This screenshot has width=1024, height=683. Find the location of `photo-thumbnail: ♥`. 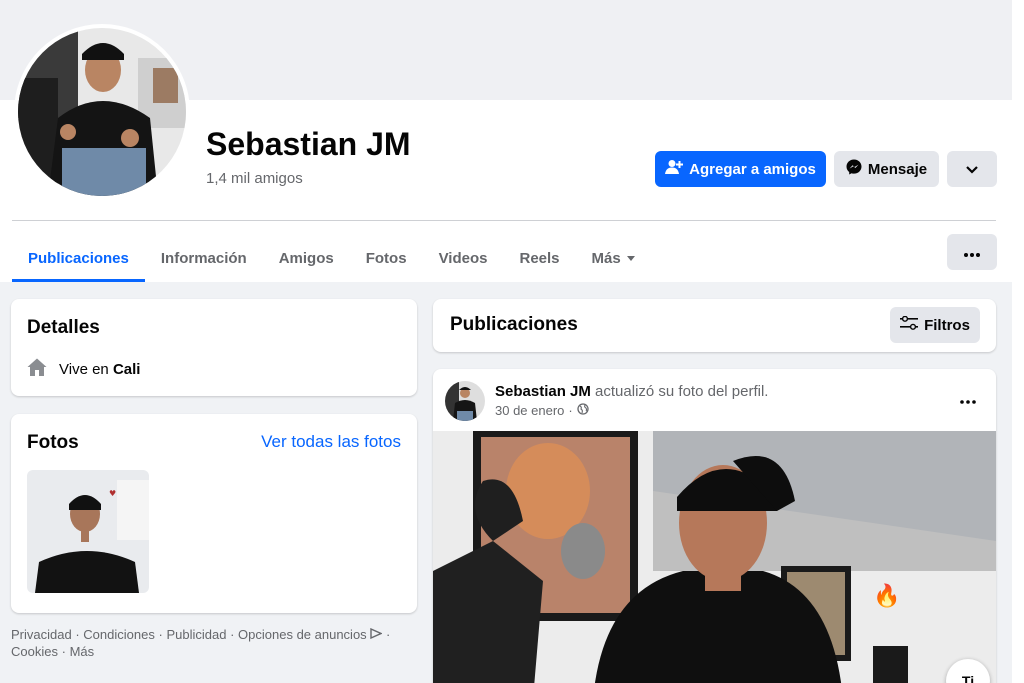

photo-thumbnail: ♥ is located at coordinates (88, 531).